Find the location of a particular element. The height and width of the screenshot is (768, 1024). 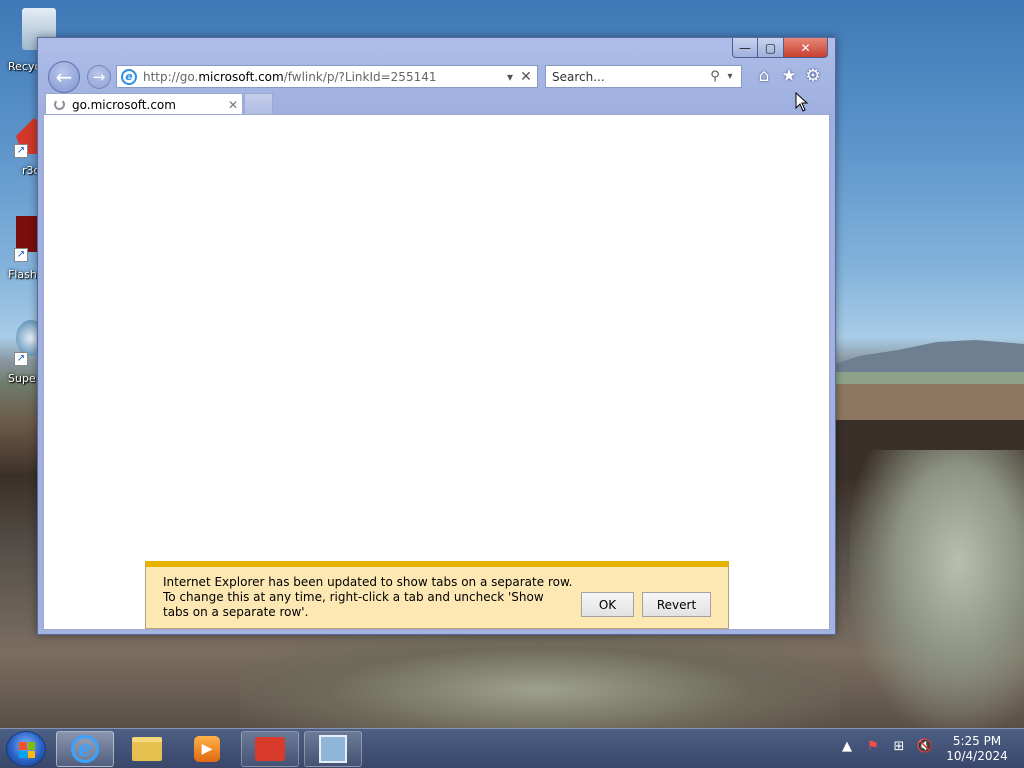

network-icon: ⊞ is located at coordinates (899, 746).